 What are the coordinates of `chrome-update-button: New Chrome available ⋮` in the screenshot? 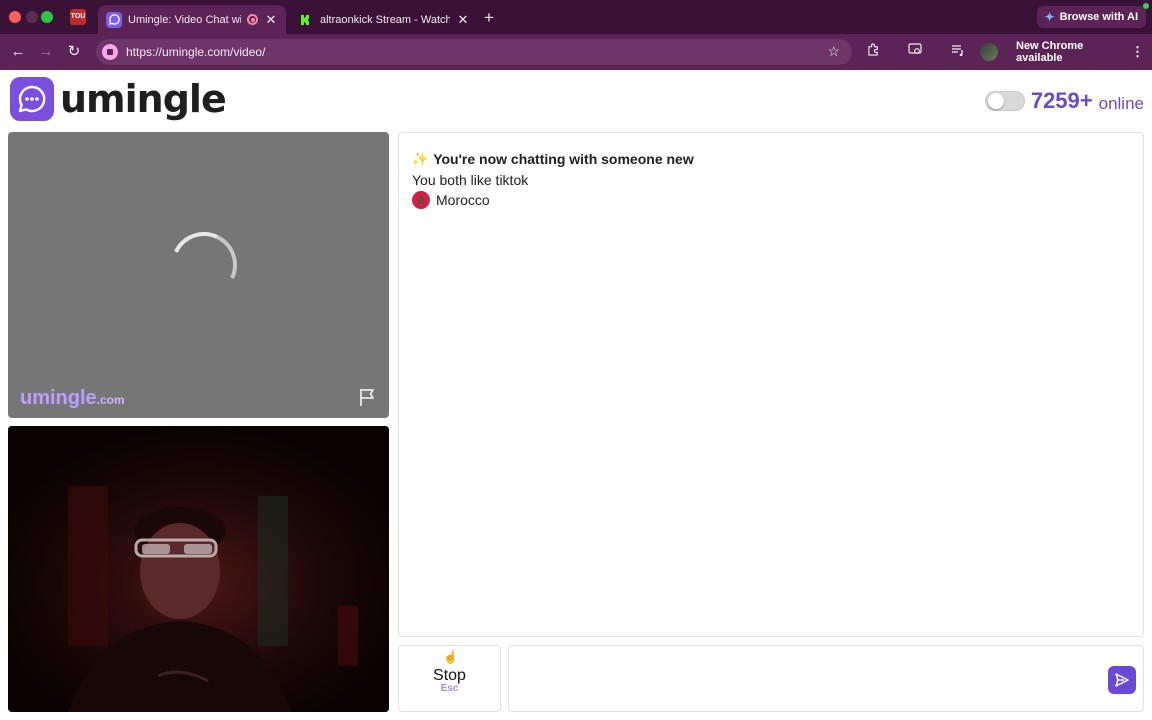 It's located at (1080, 52).